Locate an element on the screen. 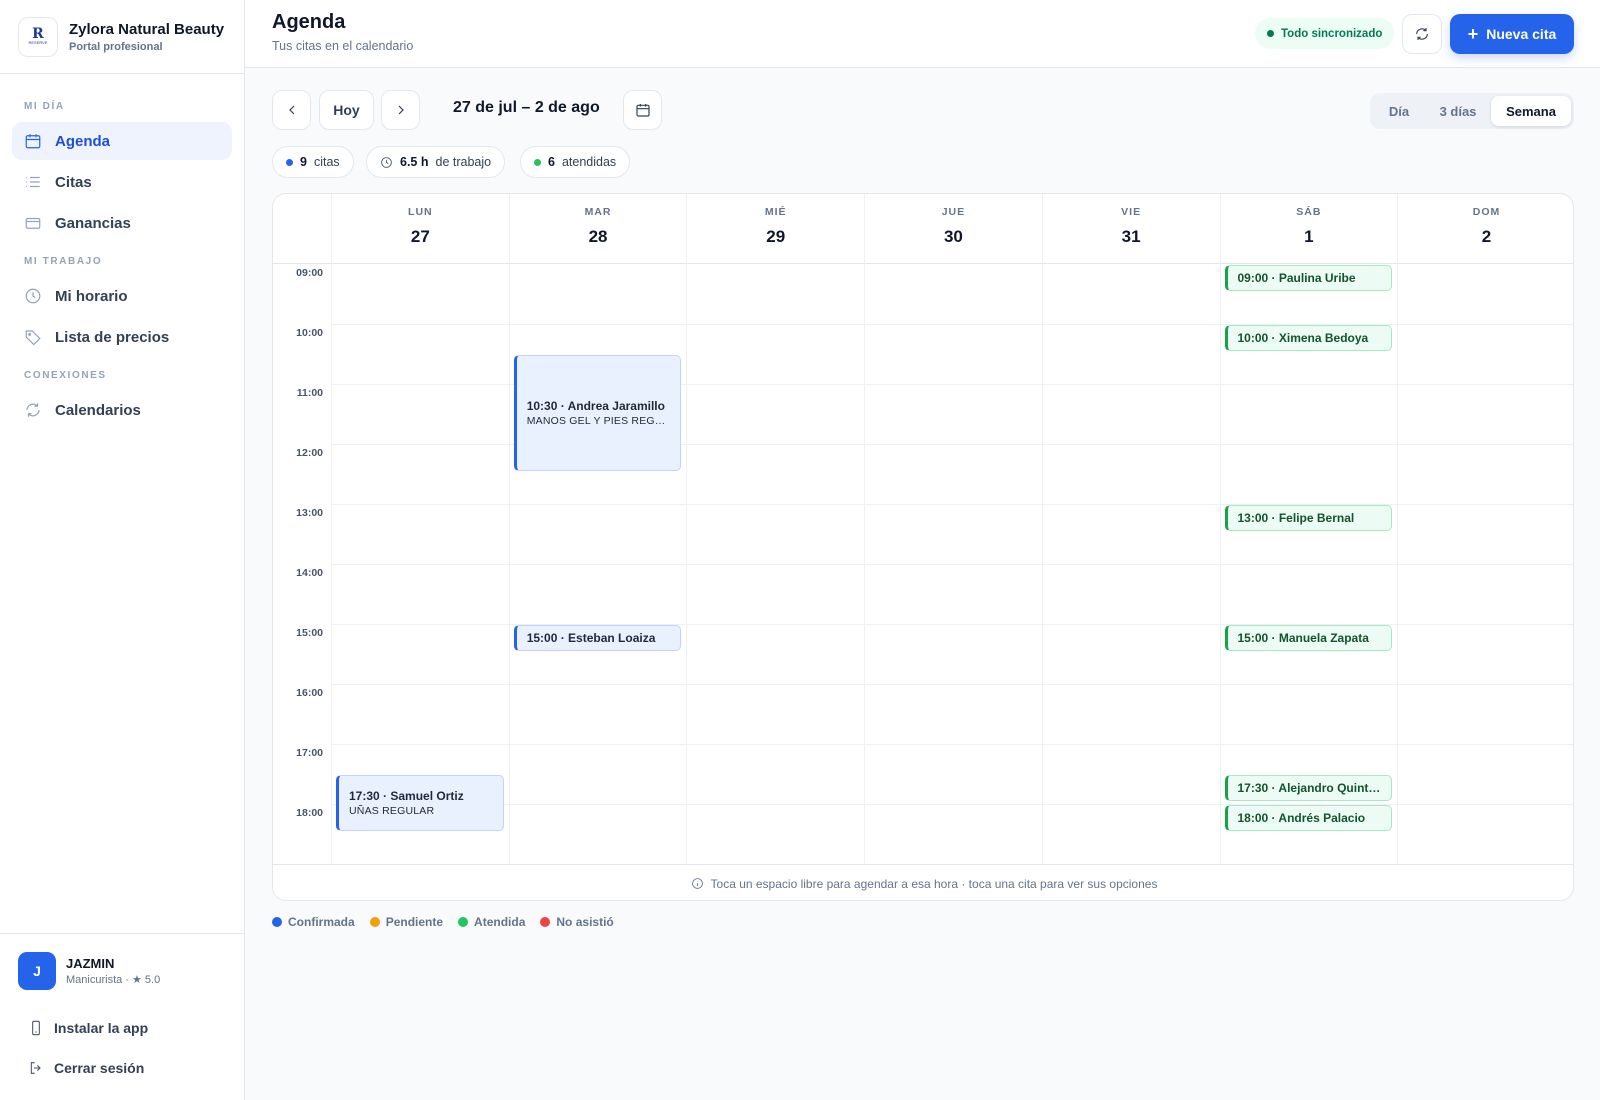 The image size is (1600, 1100). logo-text: RESERVE is located at coordinates (38, 42).